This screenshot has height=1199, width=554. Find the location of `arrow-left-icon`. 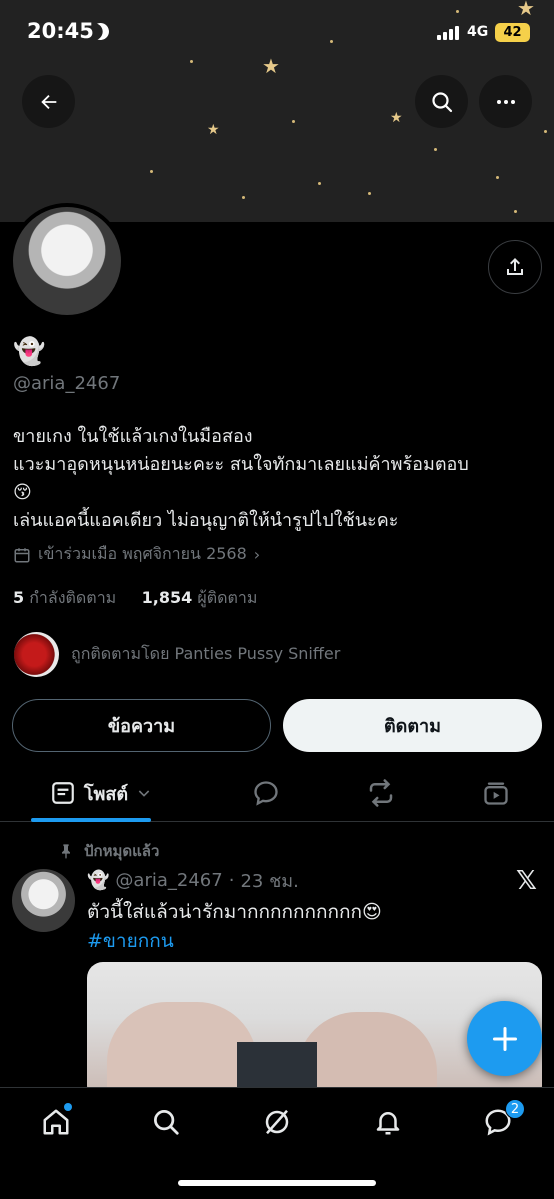

arrow-left-icon is located at coordinates (48, 101).